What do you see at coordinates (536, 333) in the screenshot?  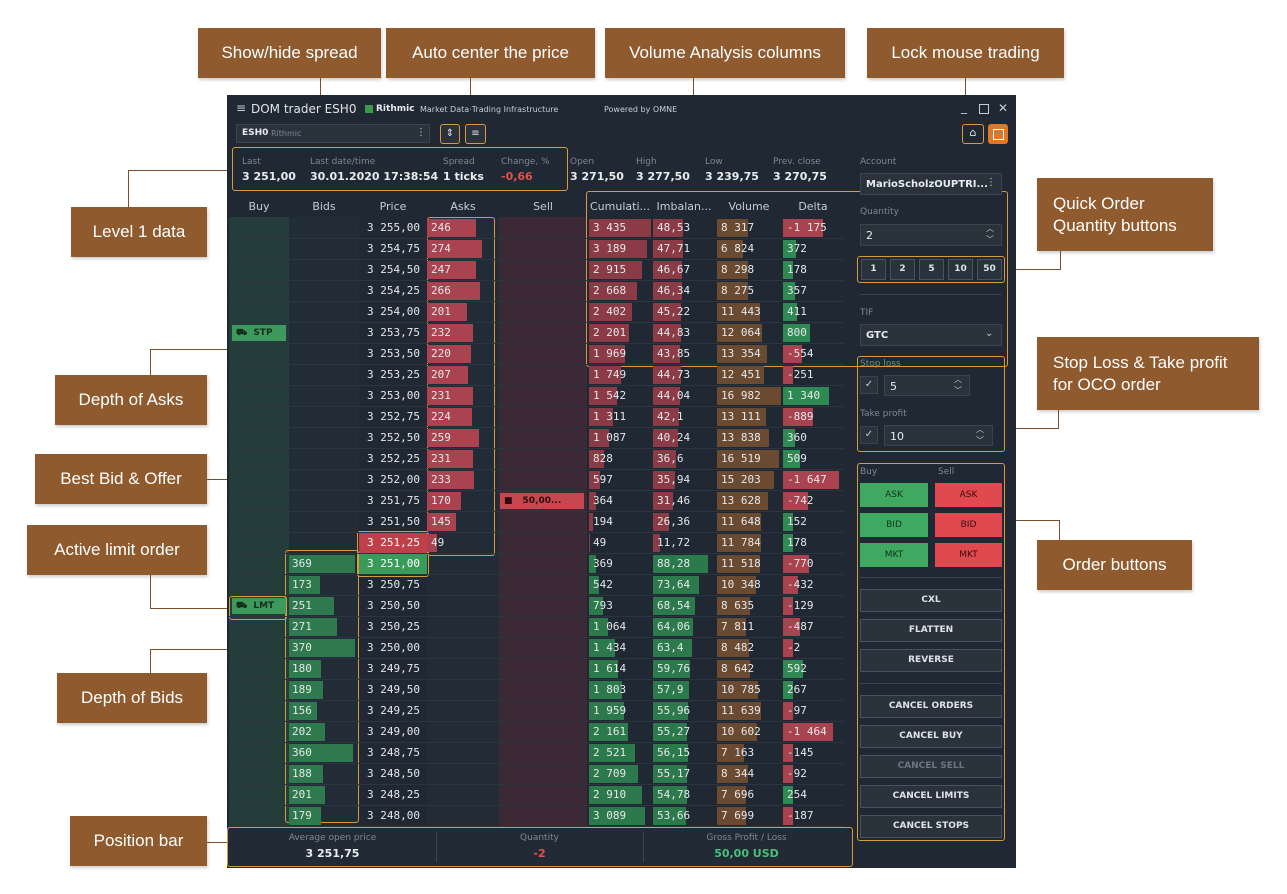 I see `table-row: ⛟ STP 3 253,75 232 2 201 44,83 12 064 800` at bounding box center [536, 333].